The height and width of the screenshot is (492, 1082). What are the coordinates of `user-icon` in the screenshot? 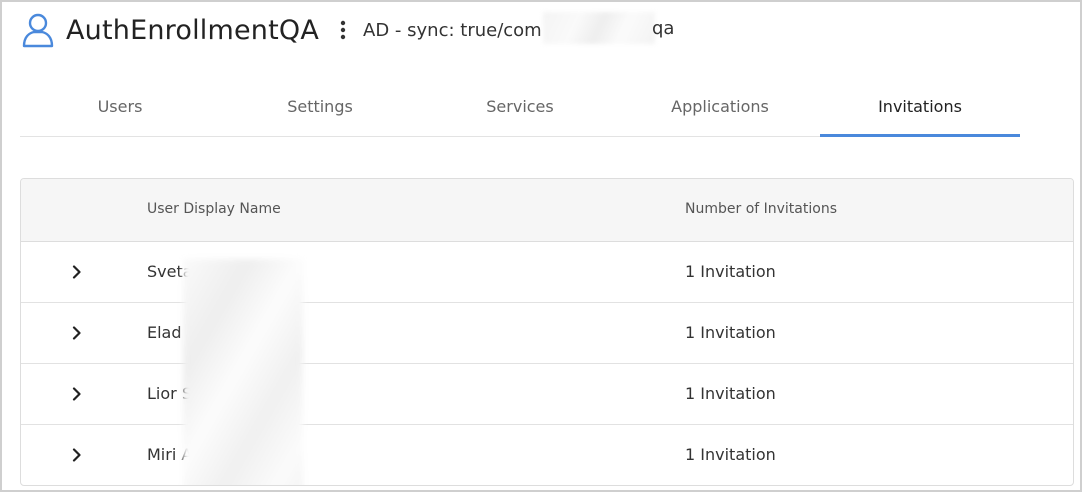 It's located at (38, 30).